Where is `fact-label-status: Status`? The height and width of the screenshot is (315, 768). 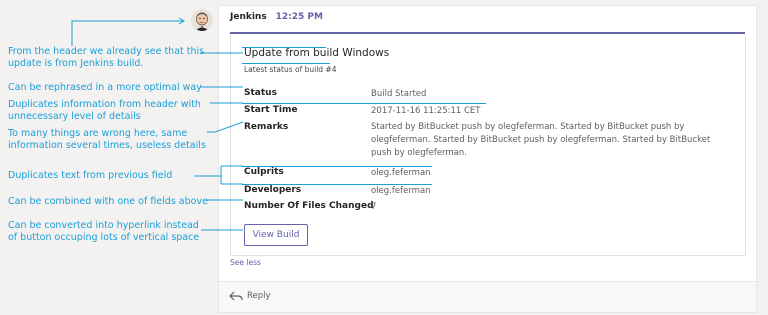
fact-label-status: Status is located at coordinates (260, 93).